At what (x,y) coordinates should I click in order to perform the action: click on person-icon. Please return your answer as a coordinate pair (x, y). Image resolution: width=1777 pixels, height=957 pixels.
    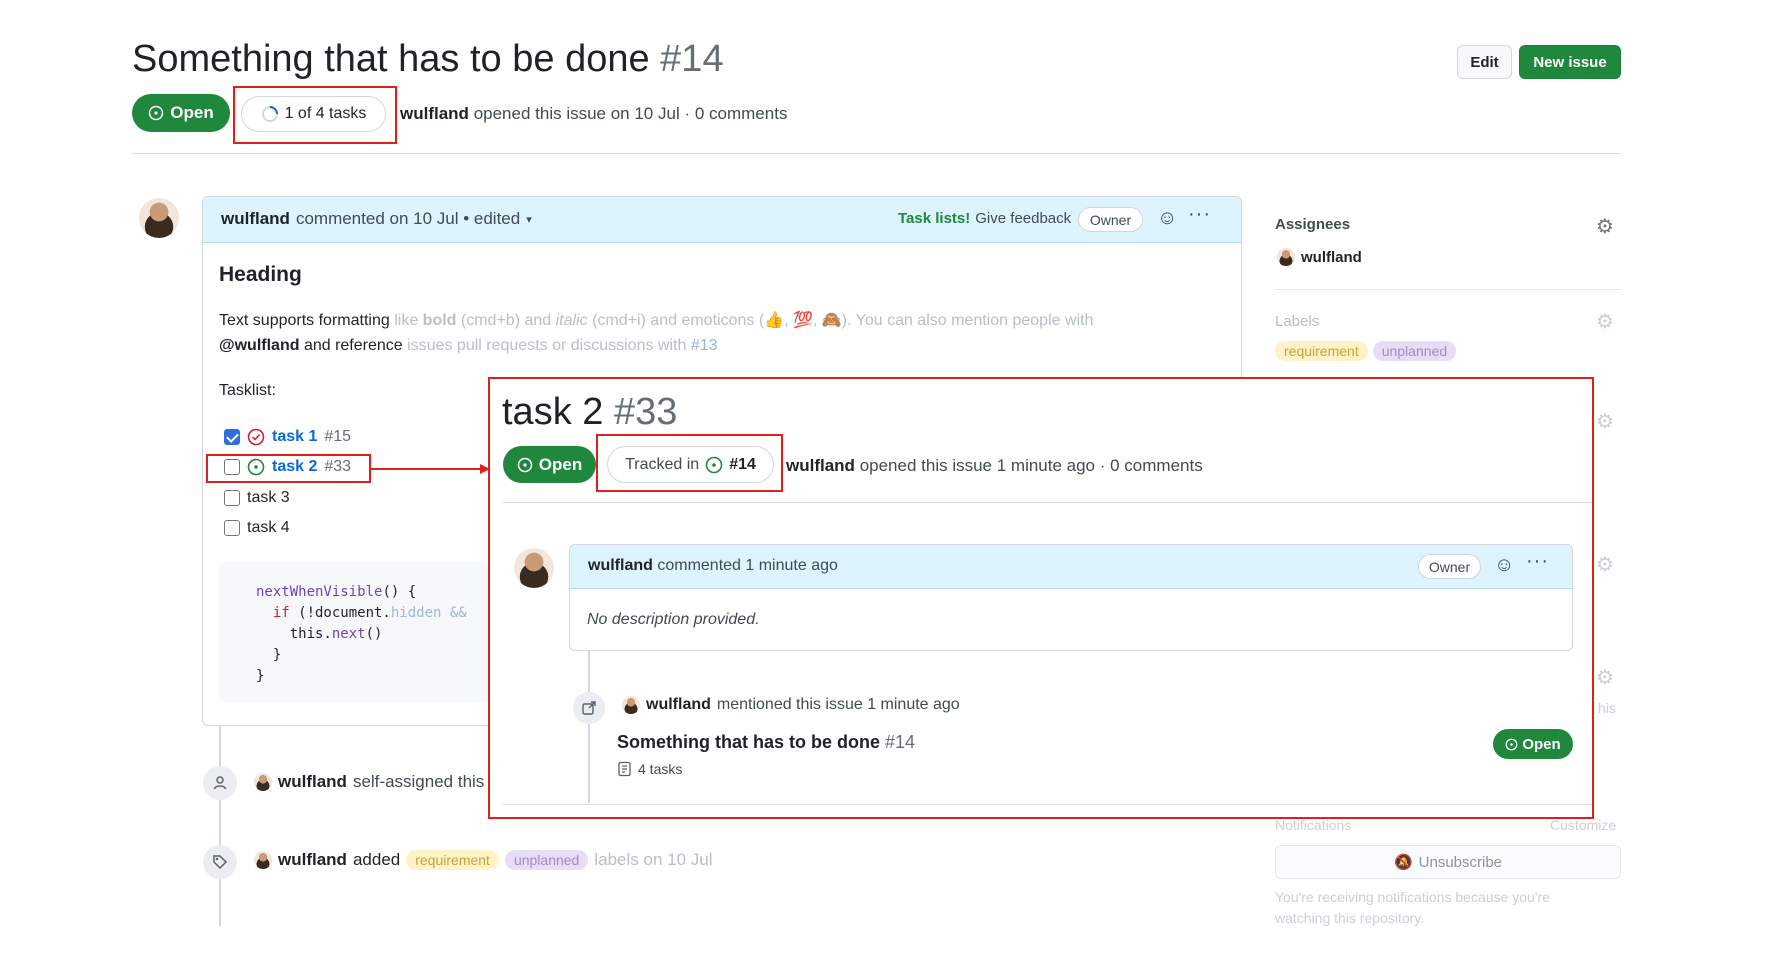
    Looking at the image, I should click on (220, 783).